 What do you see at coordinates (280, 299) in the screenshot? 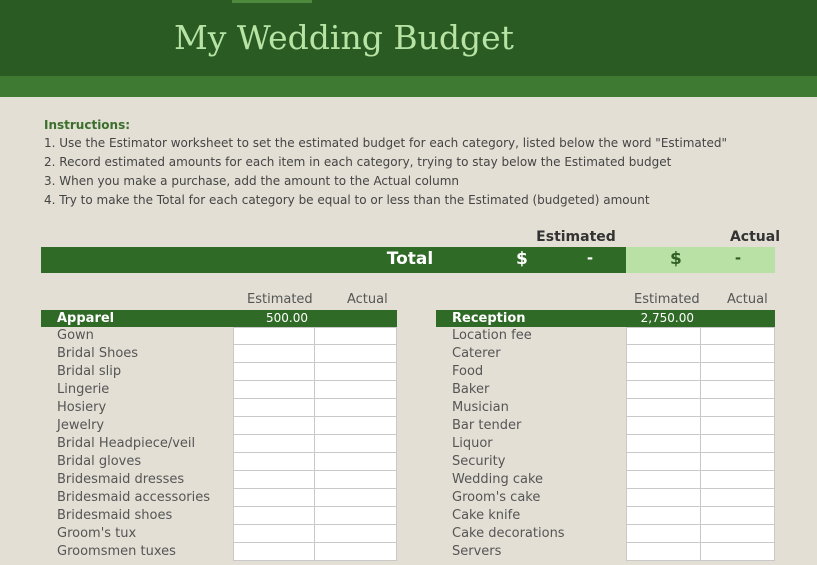
I see `apparel-estimated-header: Estimated` at bounding box center [280, 299].